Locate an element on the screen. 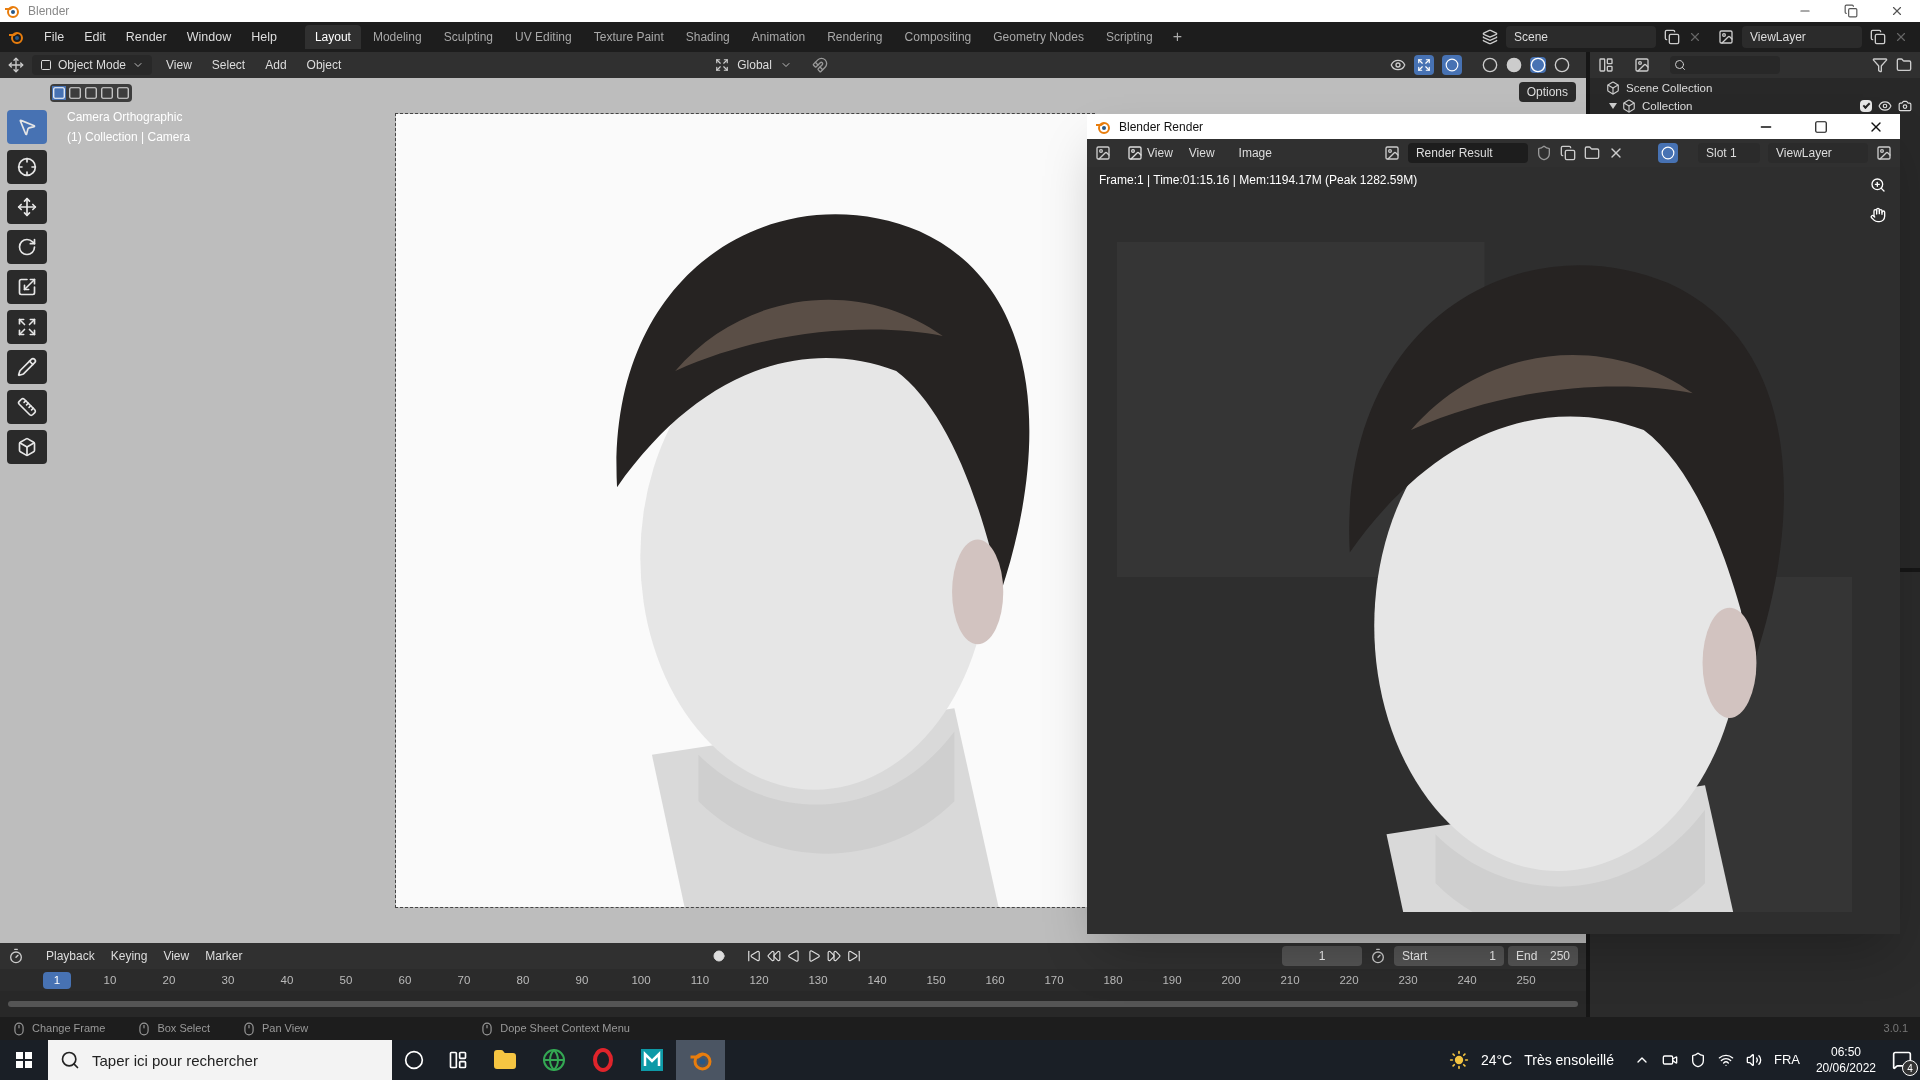 This screenshot has height=1080, width=1920. cursor-tool is located at coordinates (27, 167).